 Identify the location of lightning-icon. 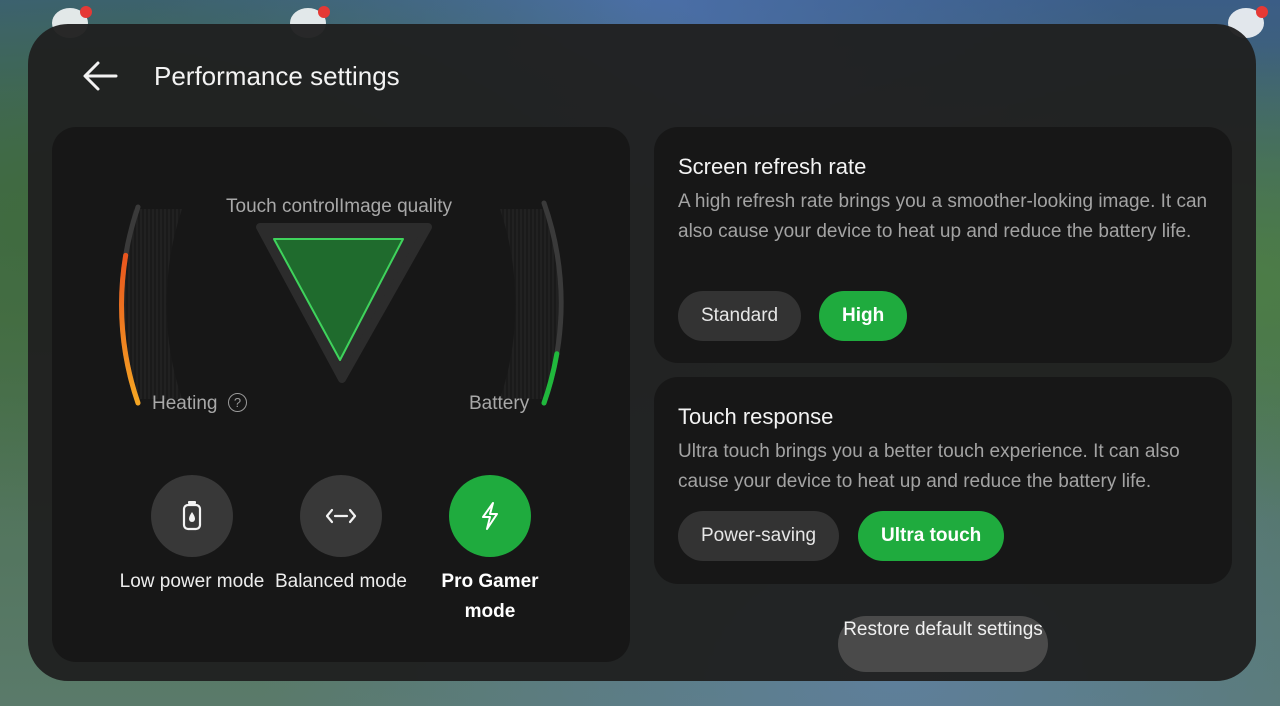
(490, 516).